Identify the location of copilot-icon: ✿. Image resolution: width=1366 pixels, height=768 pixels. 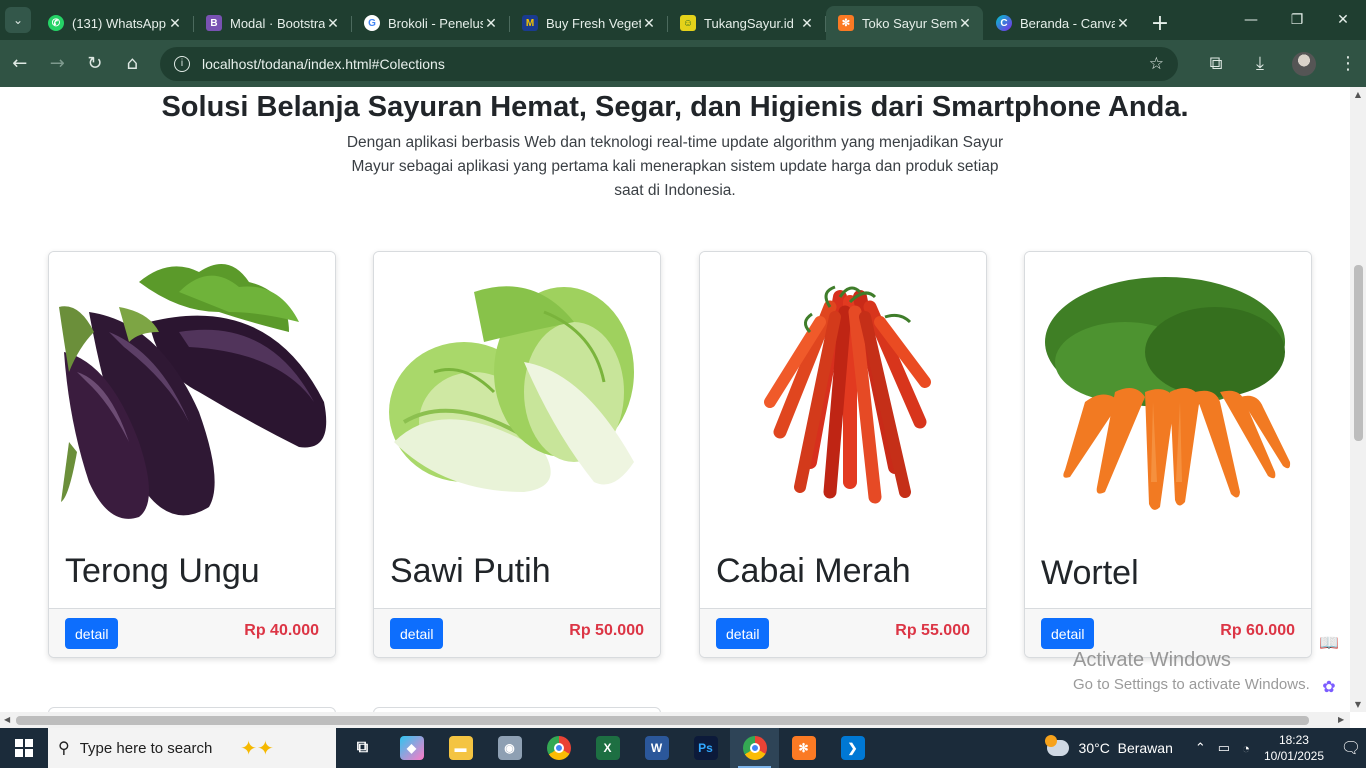
(1329, 686).